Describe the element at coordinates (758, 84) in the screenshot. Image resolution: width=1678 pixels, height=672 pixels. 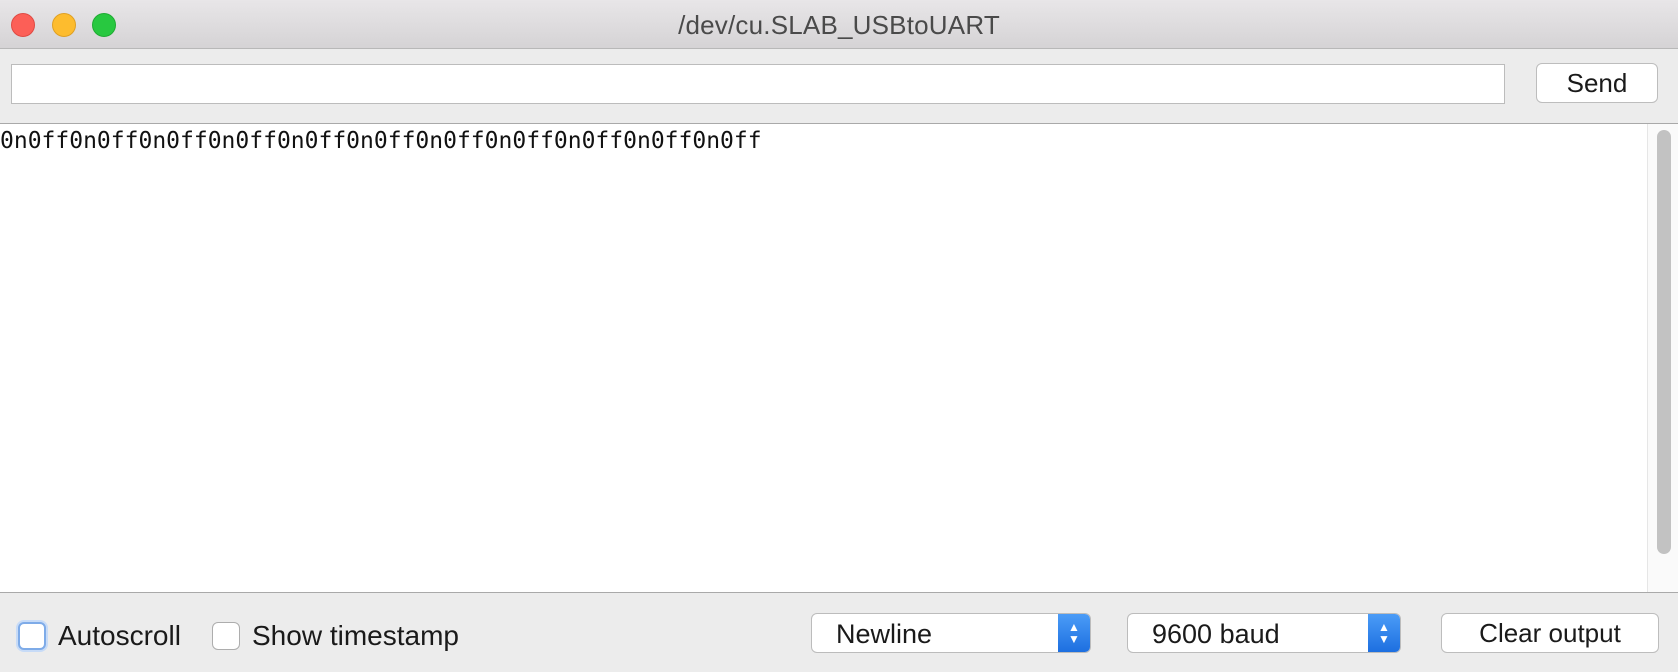
I see `send-input` at that location.